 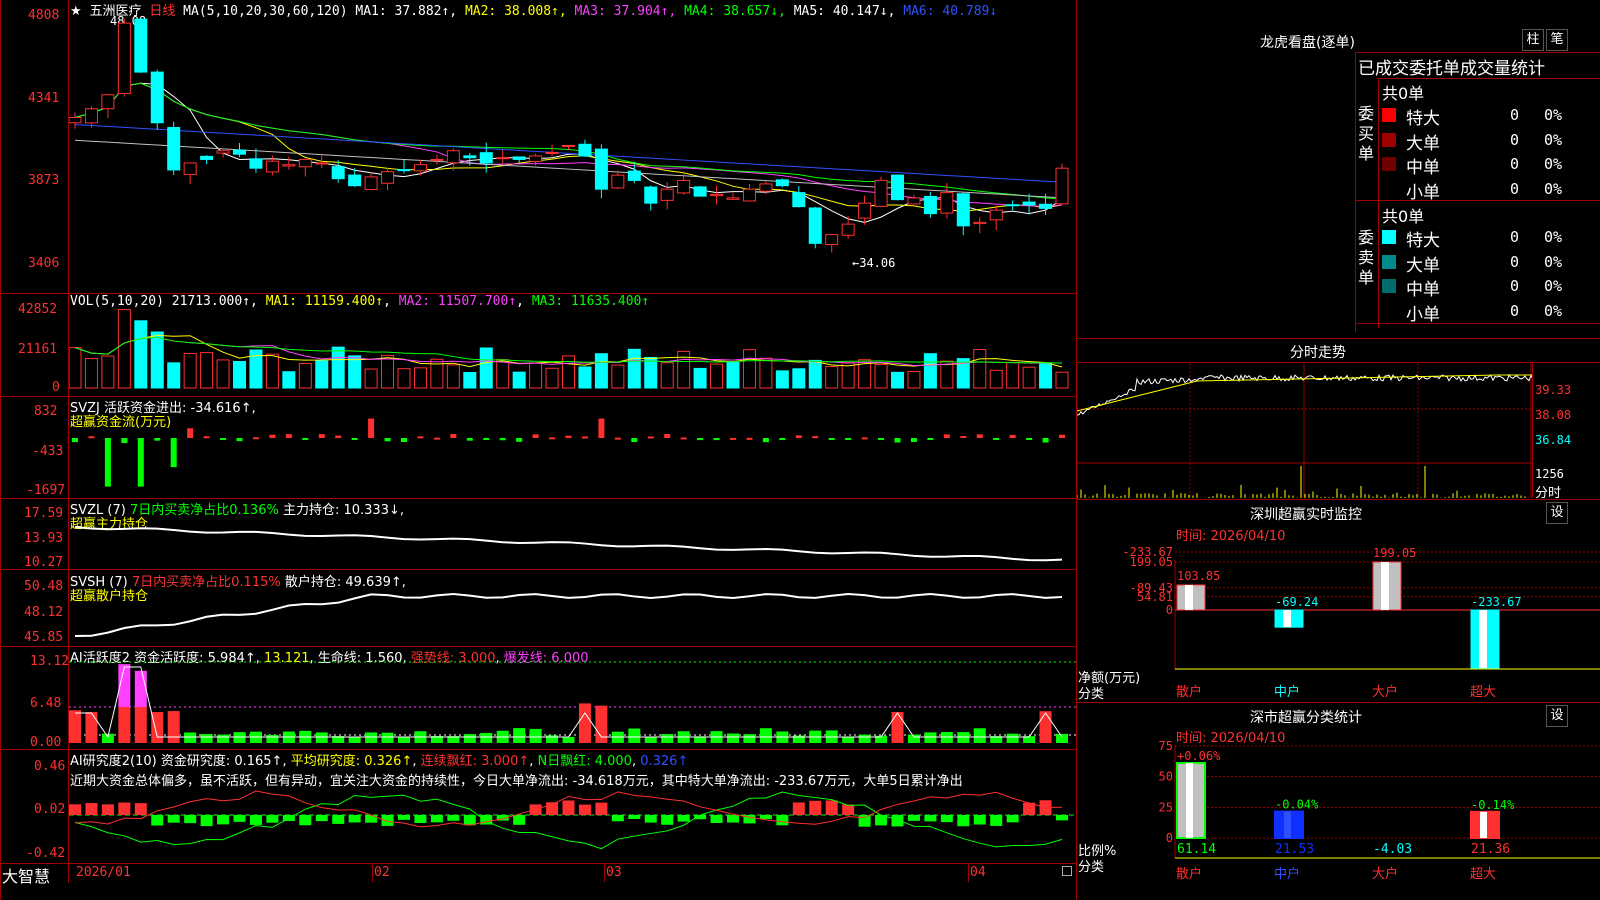 What do you see at coordinates (978, 872) in the screenshot?
I see `date-axis-label: 04` at bounding box center [978, 872].